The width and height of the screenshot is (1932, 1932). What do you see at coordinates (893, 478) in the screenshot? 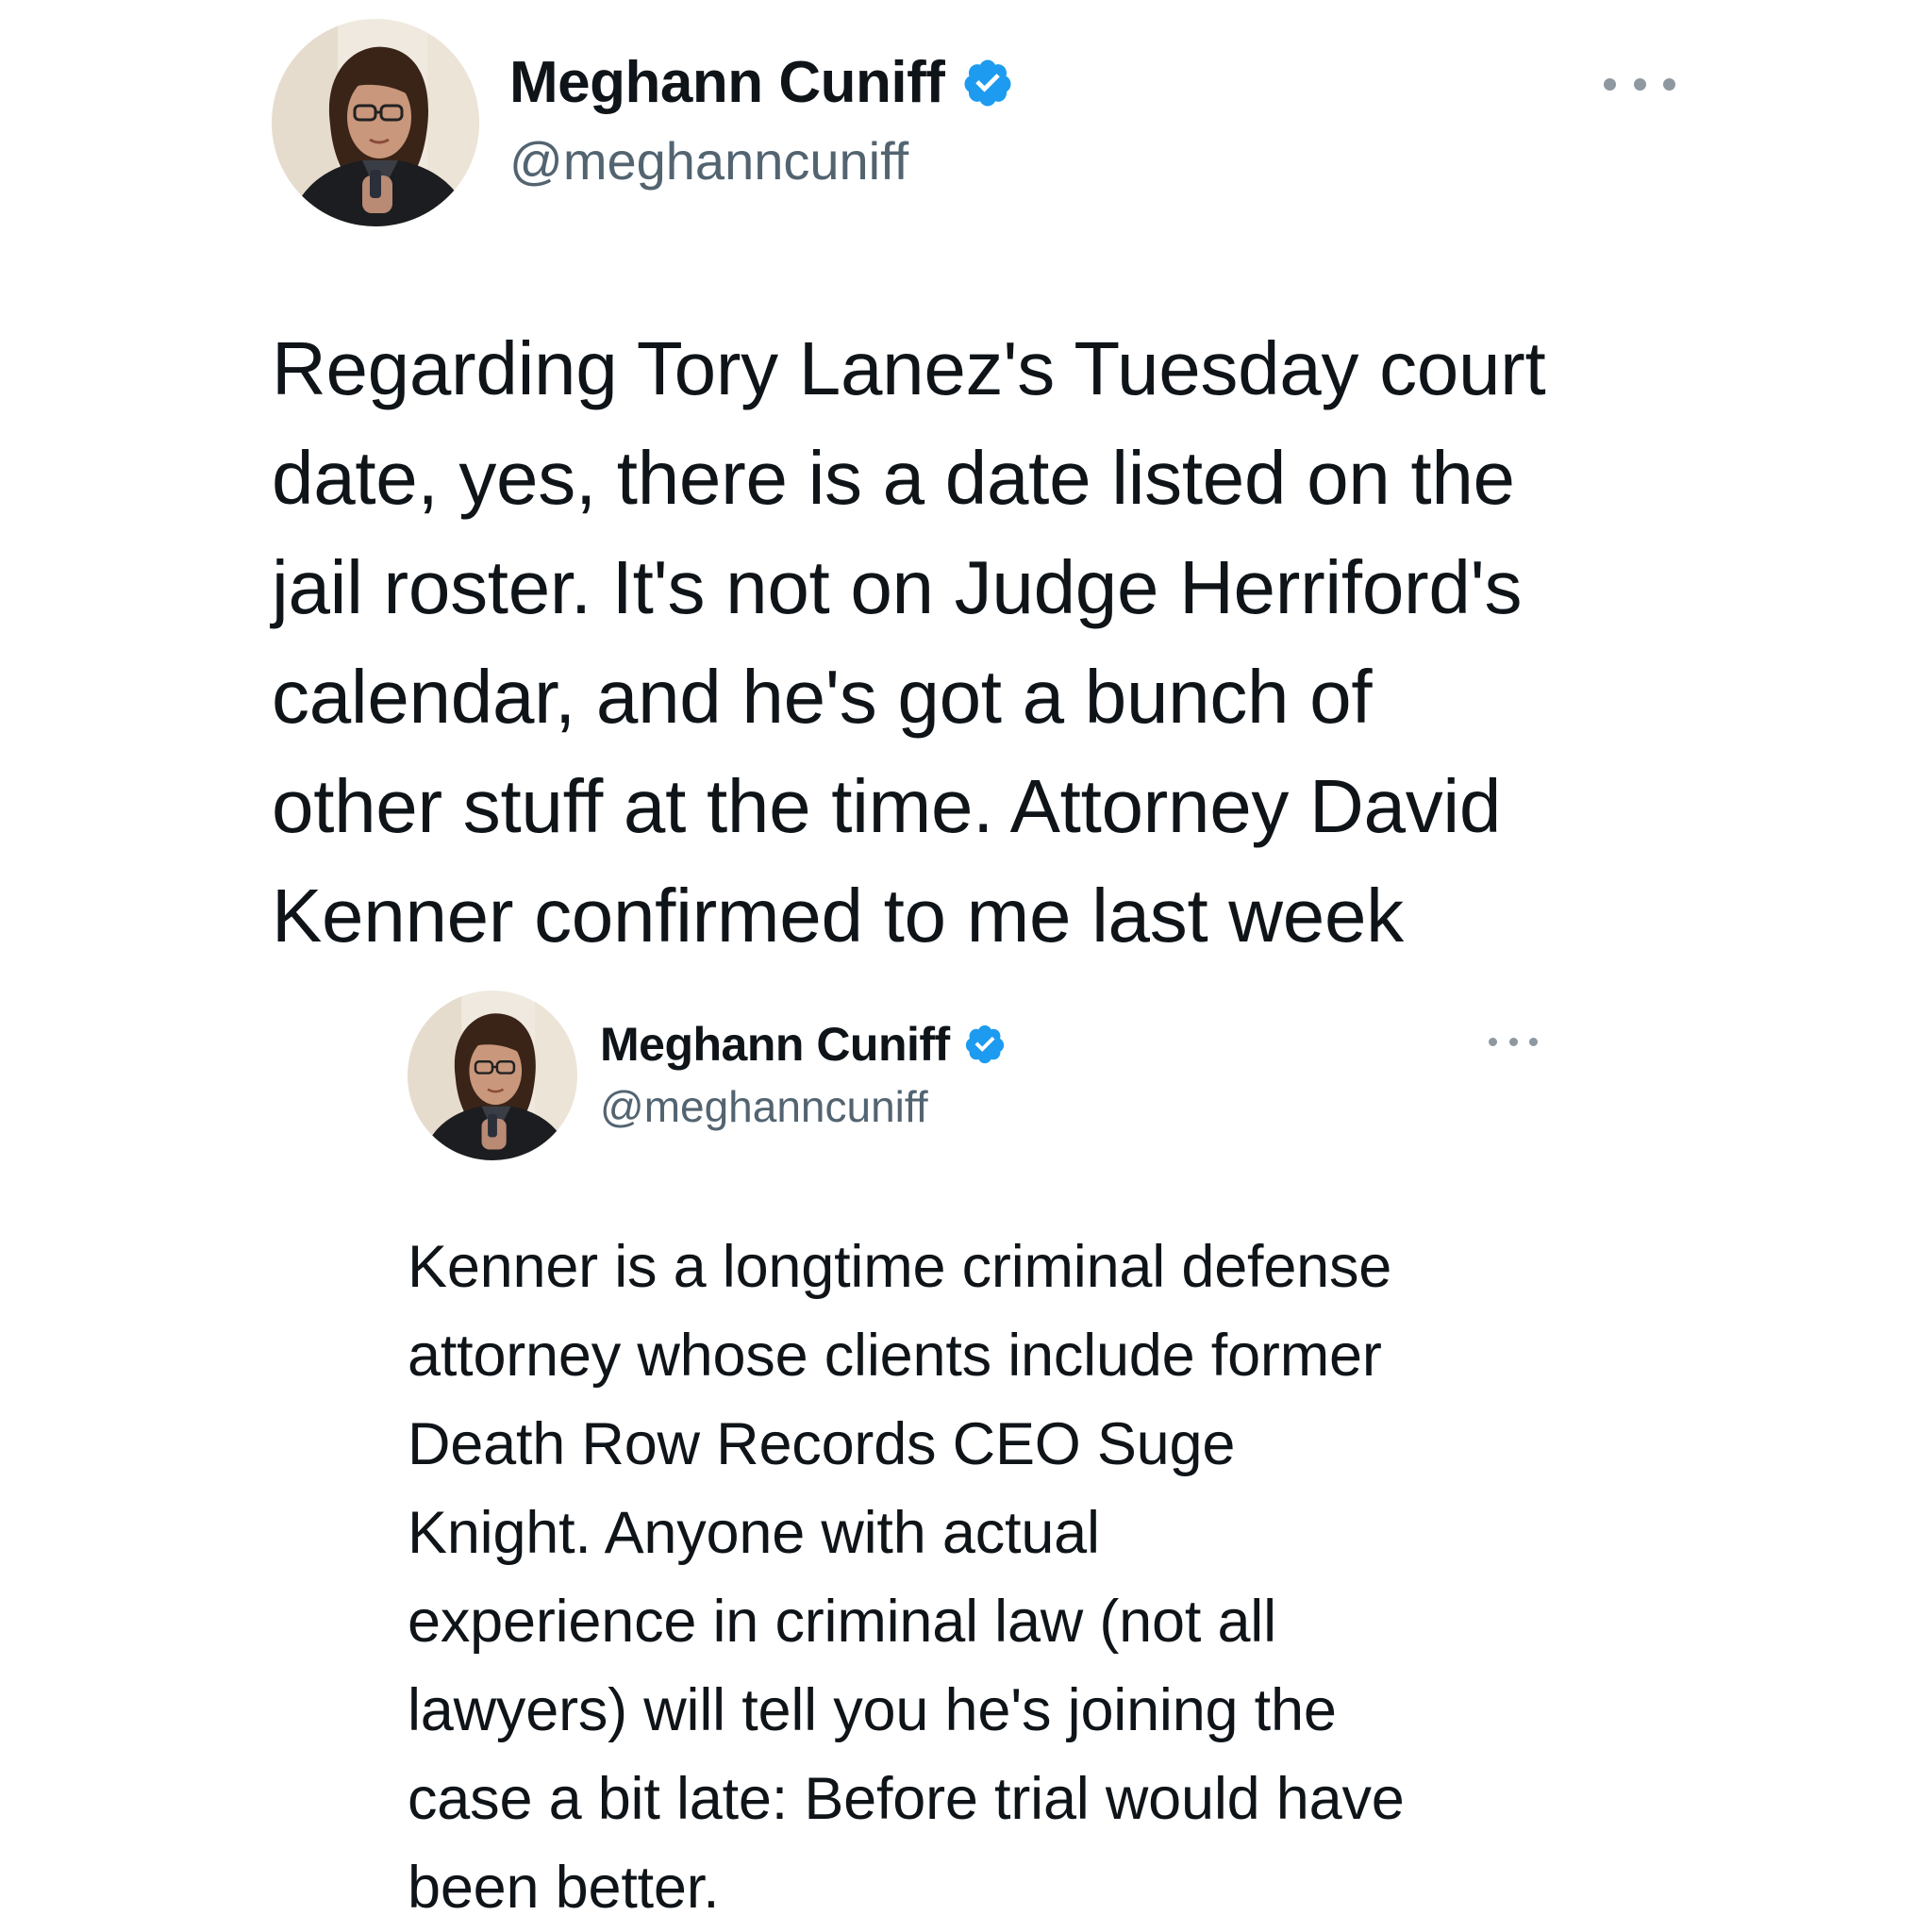
I see `tweet-text-line: date, yes, there is a date listed on the` at bounding box center [893, 478].